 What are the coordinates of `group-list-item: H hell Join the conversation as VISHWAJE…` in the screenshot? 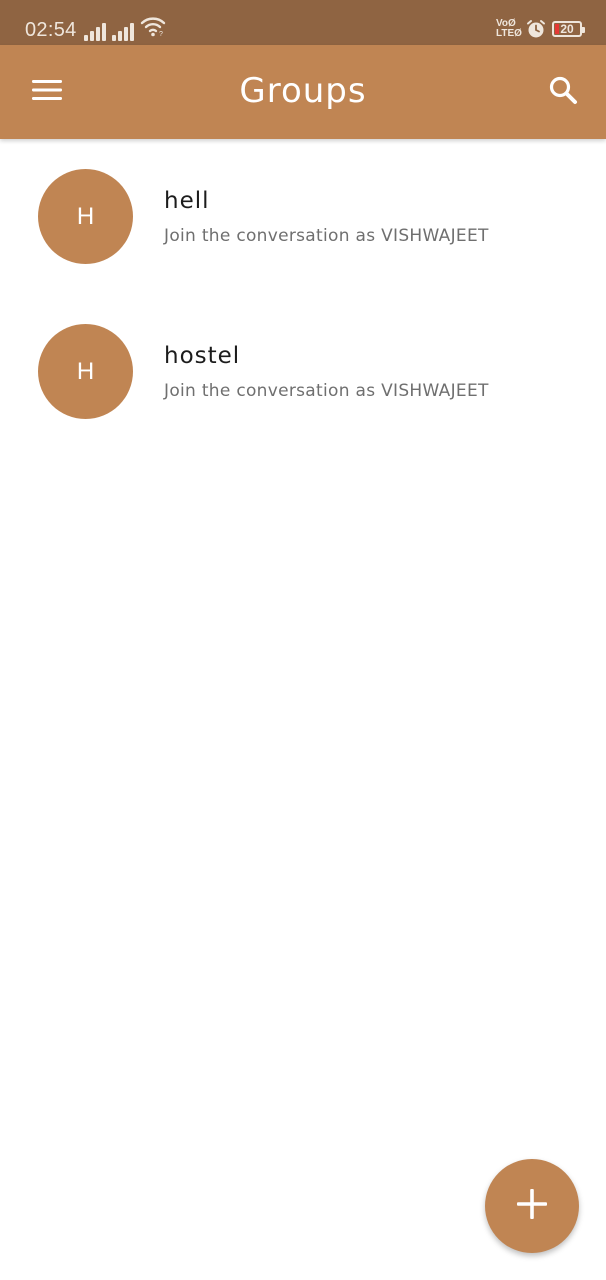 It's located at (303, 216).